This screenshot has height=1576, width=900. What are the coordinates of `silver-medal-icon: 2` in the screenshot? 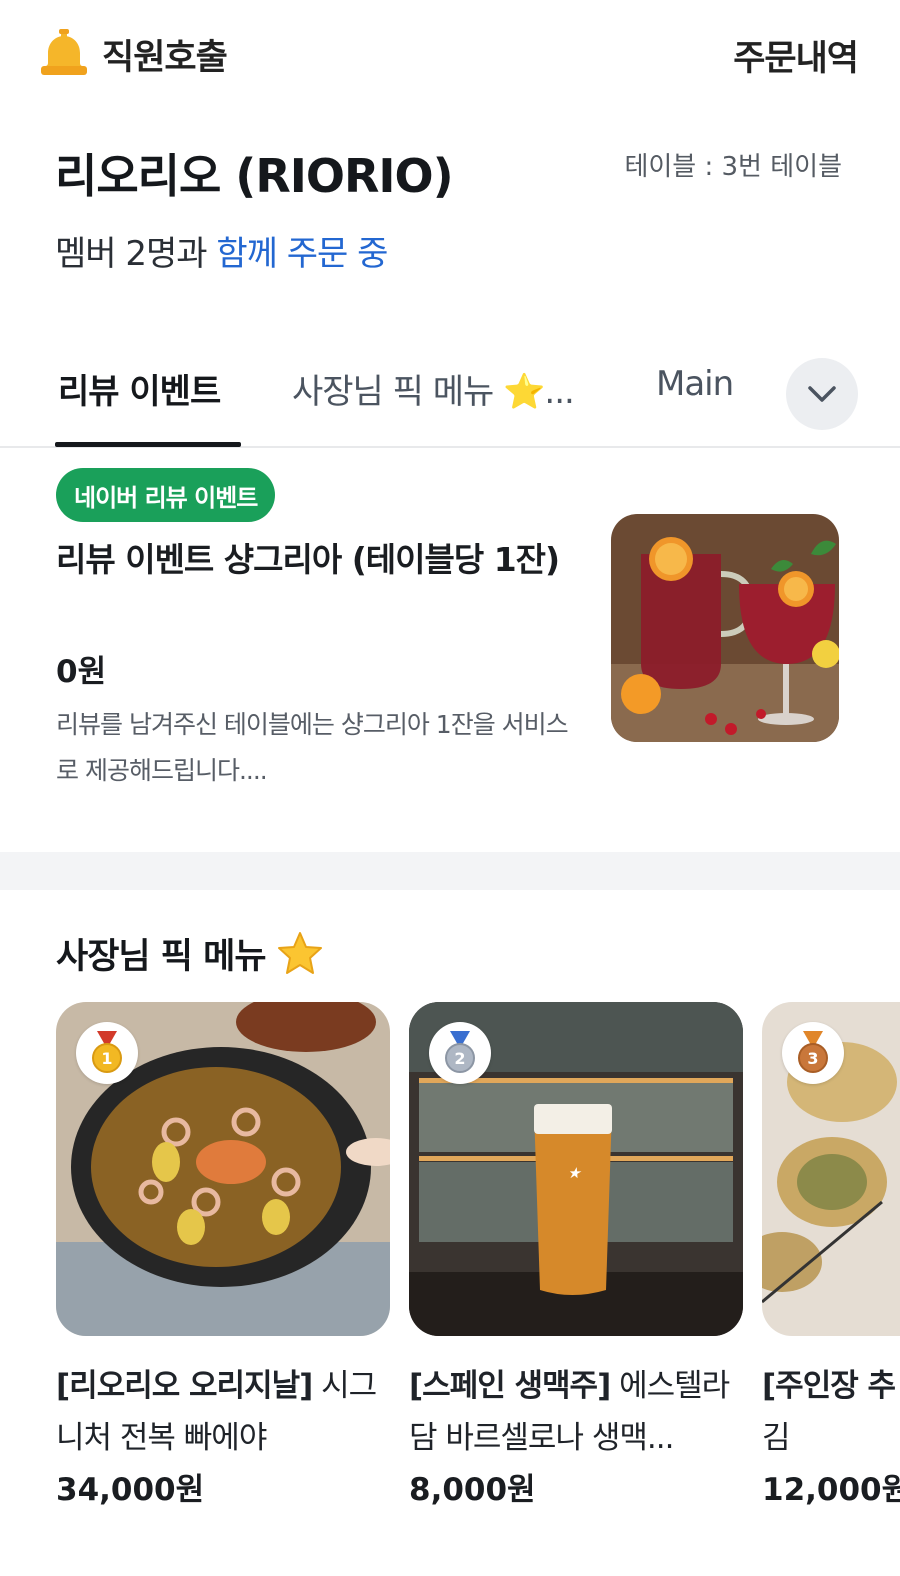 It's located at (460, 1053).